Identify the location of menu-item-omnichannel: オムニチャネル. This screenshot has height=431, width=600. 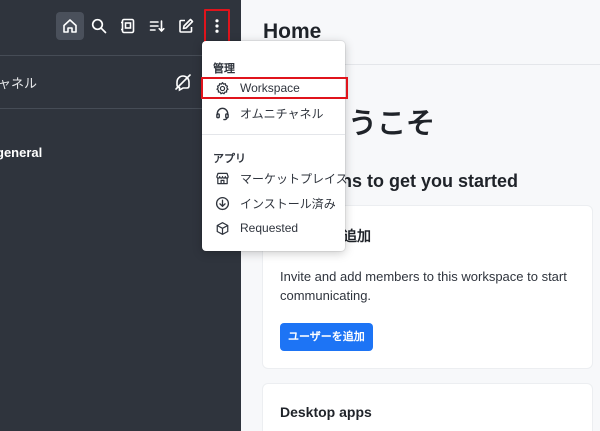
(273, 113).